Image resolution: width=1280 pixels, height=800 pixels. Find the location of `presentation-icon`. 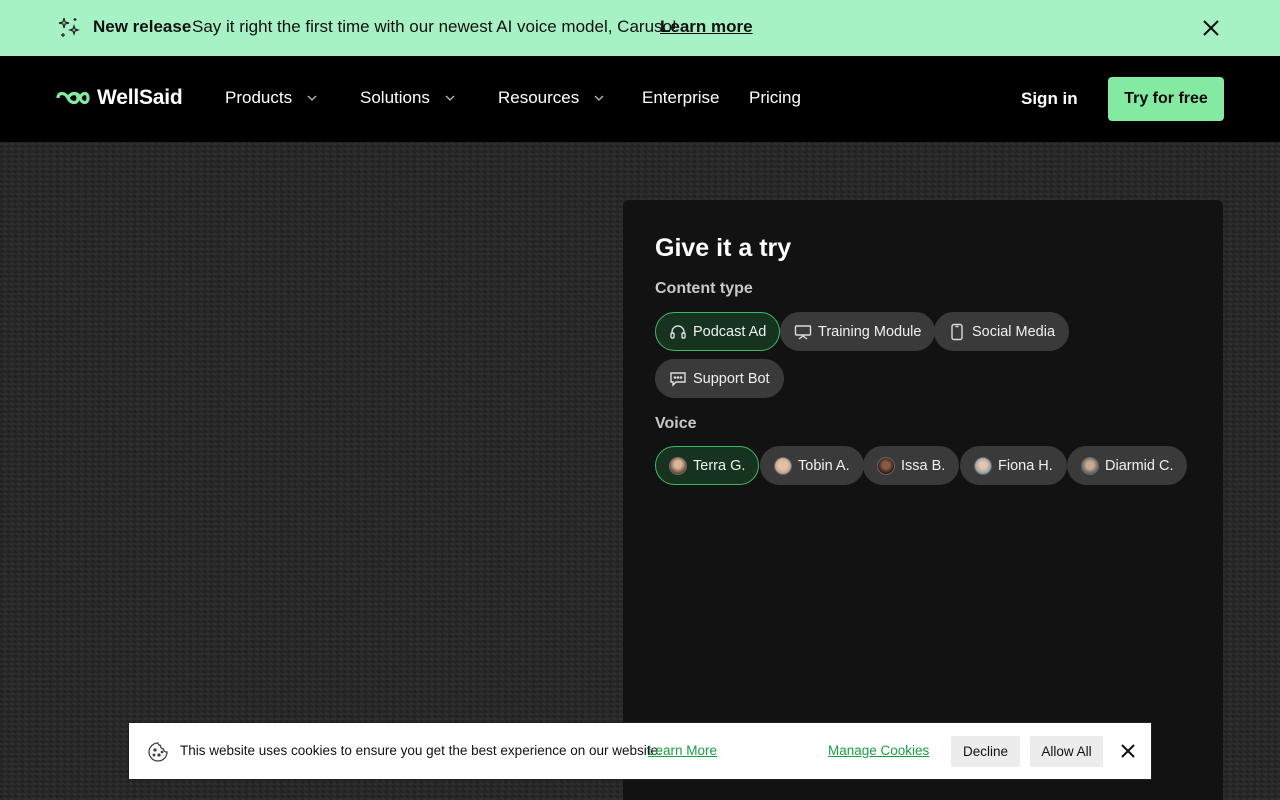

presentation-icon is located at coordinates (803, 332).